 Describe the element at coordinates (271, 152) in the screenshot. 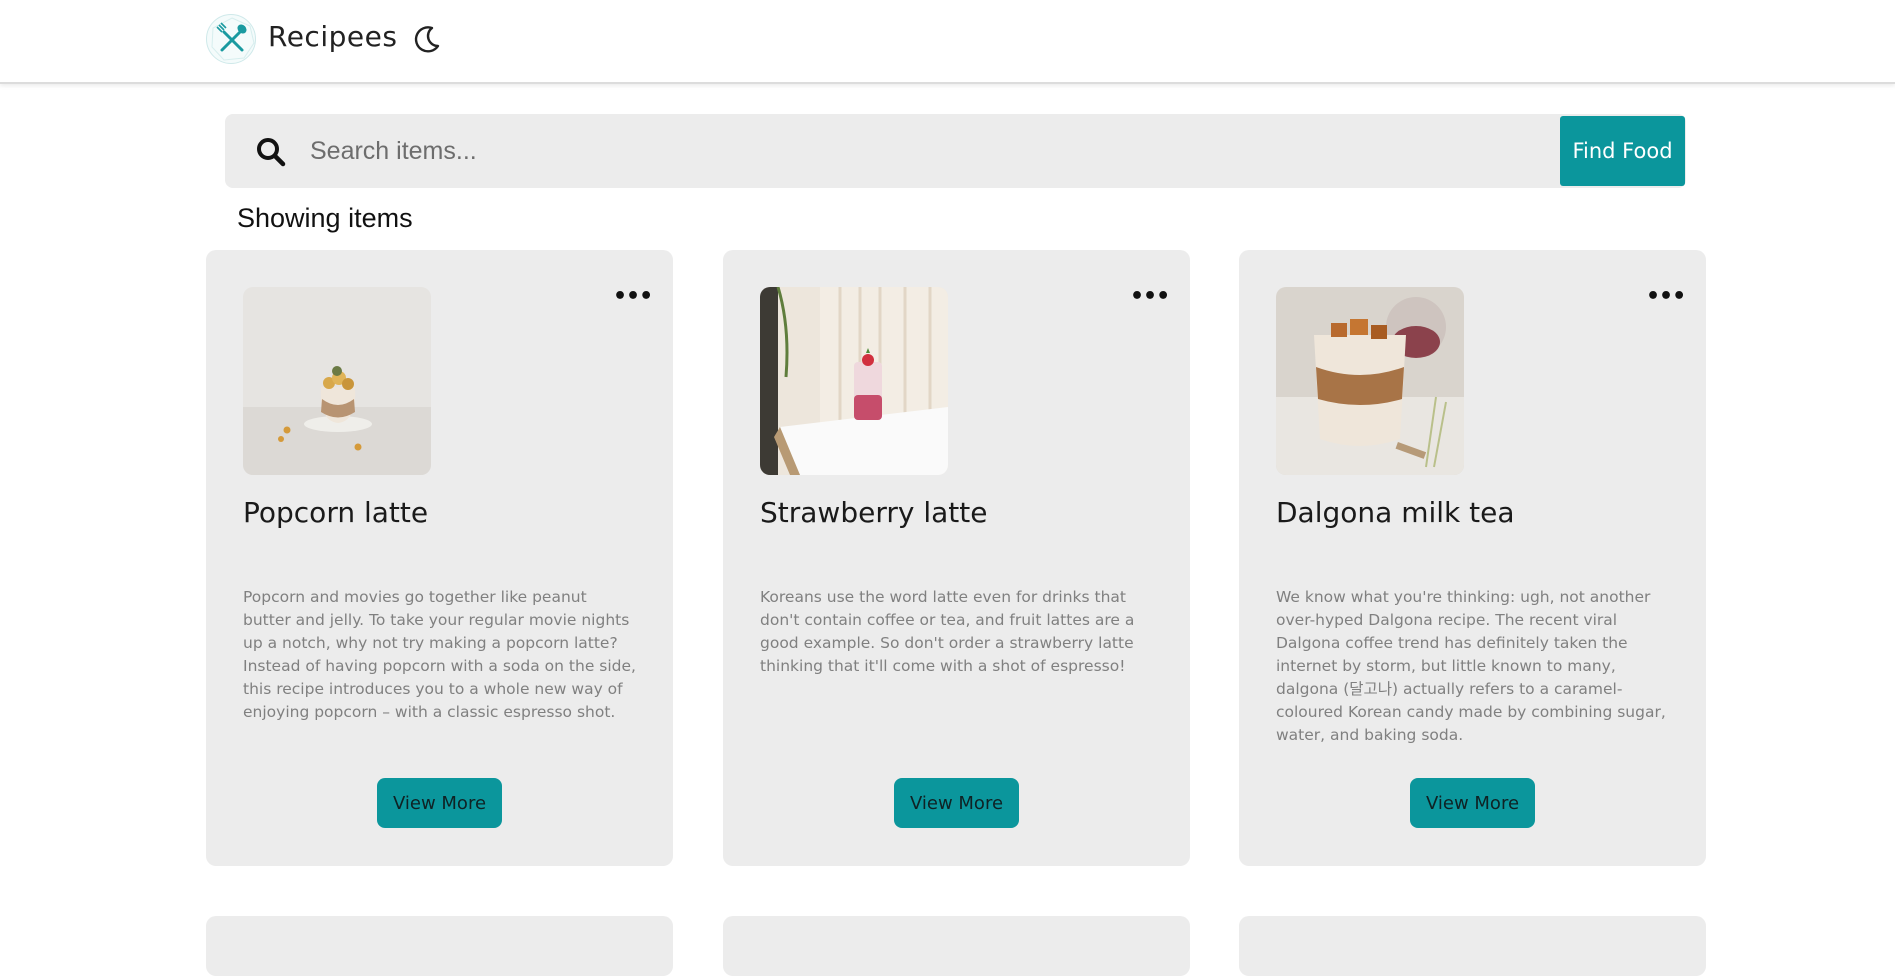

I see `search-icon` at that location.